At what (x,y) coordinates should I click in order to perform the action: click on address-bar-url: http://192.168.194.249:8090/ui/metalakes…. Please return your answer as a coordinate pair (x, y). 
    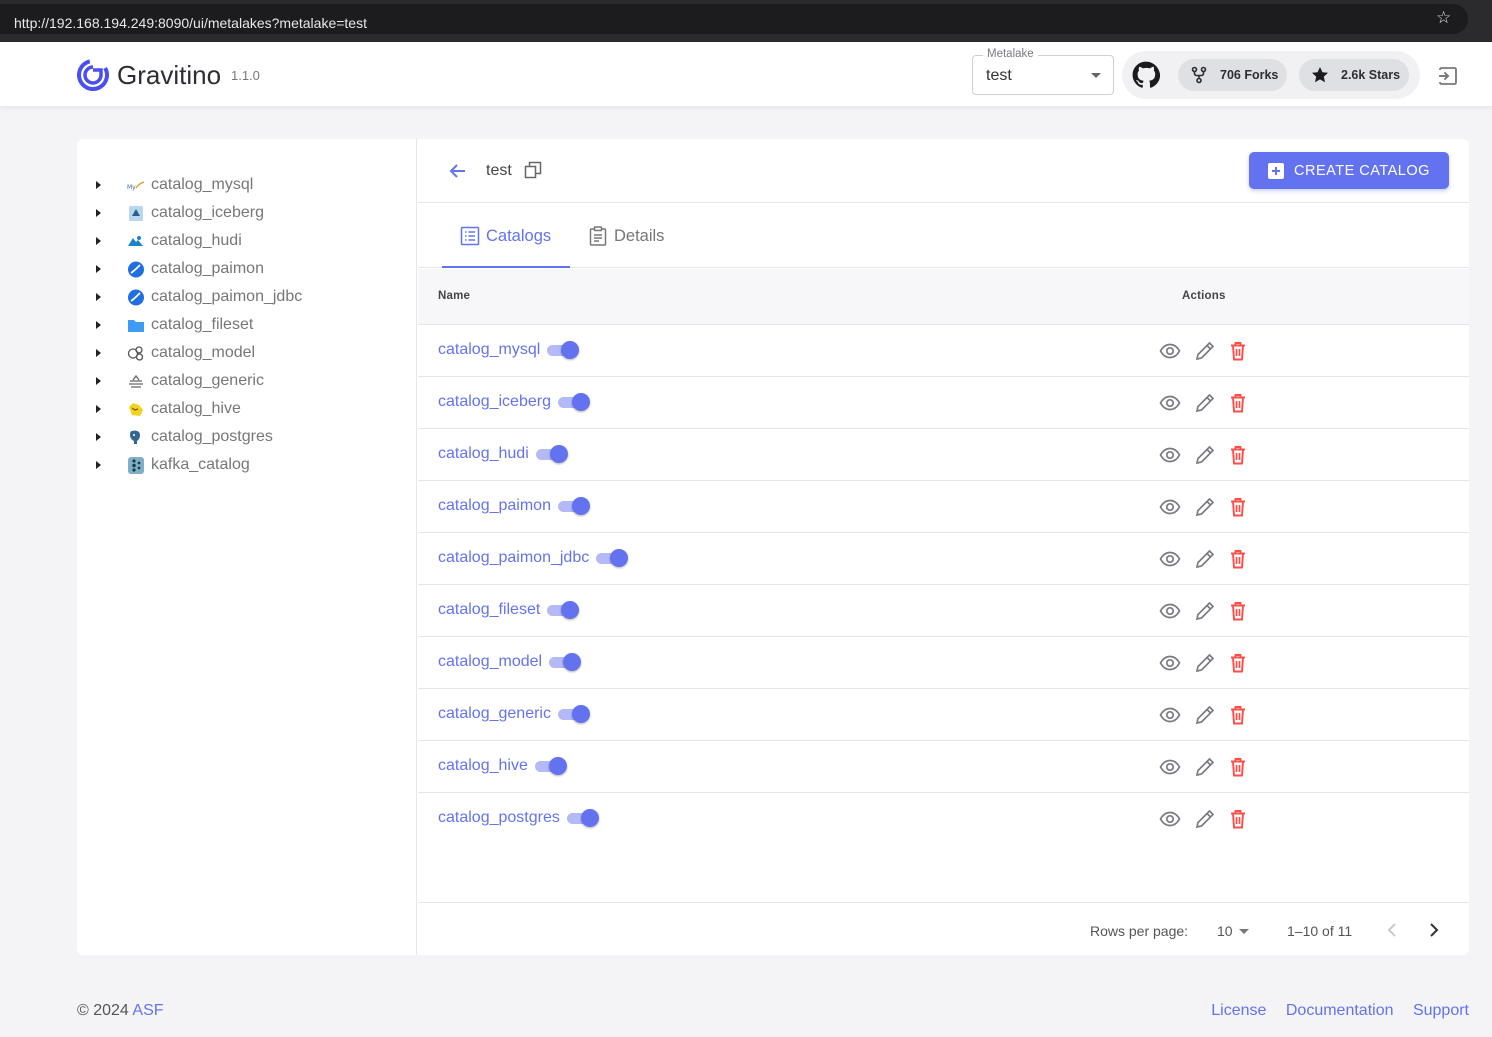
    Looking at the image, I should click on (190, 23).